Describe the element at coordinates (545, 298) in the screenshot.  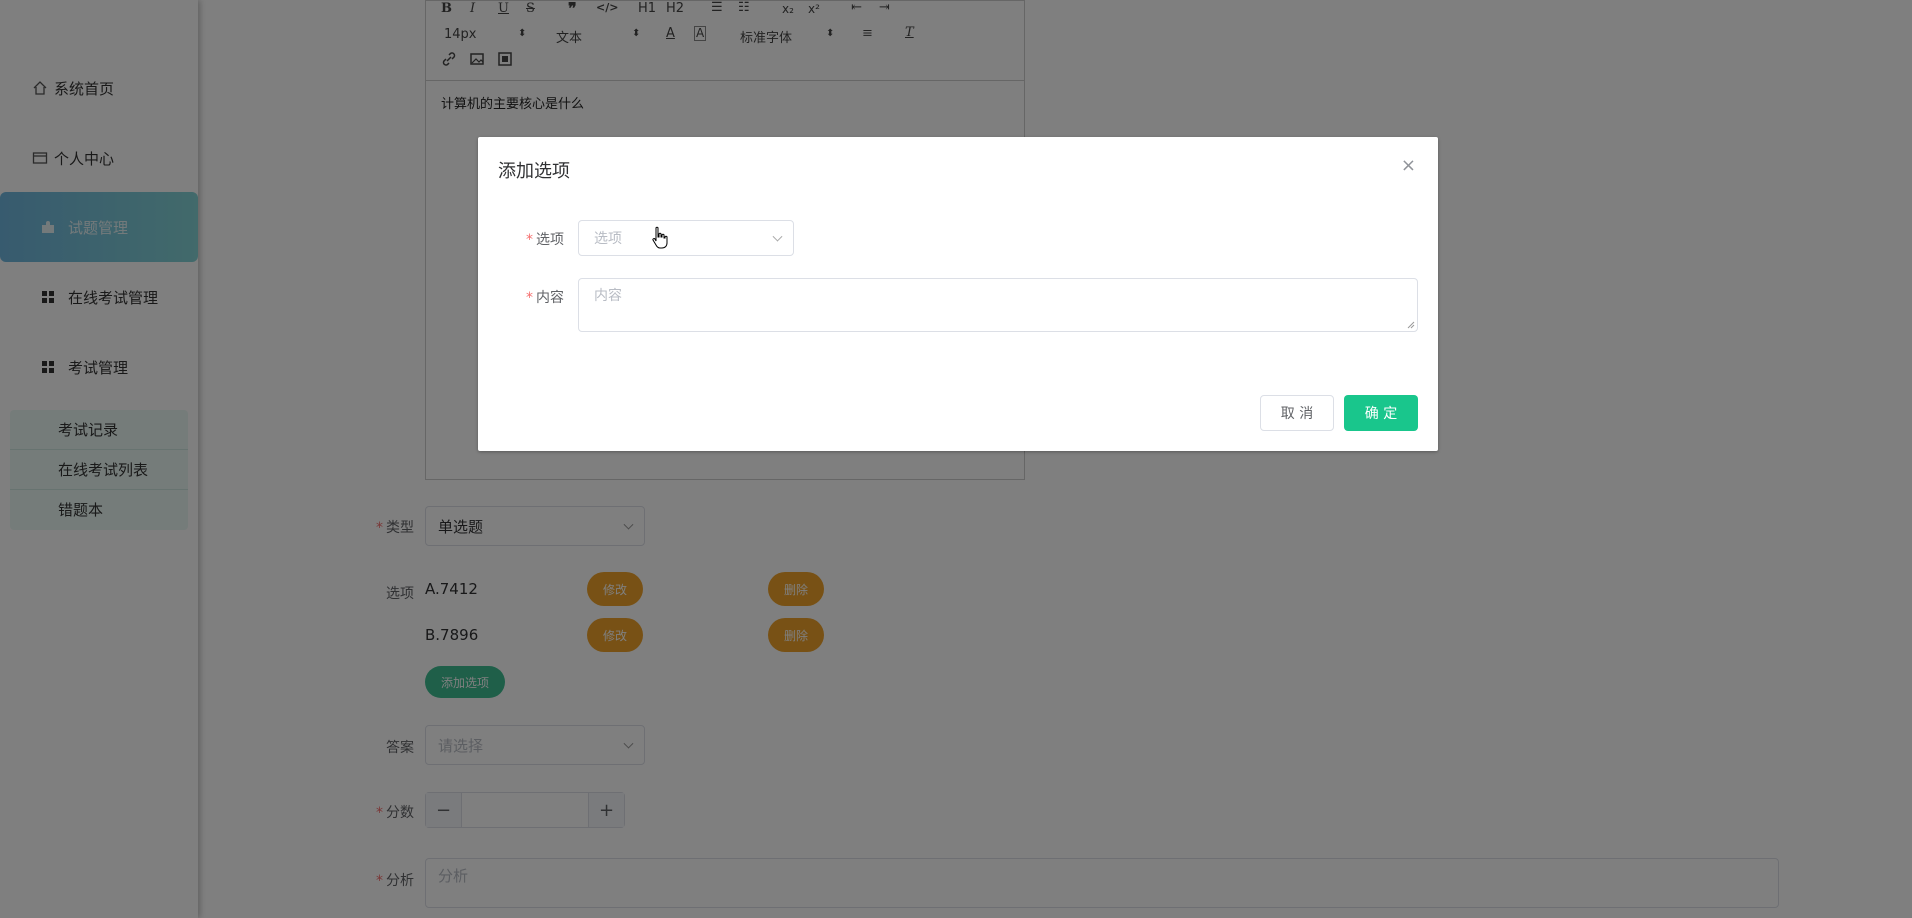
I see `content-field-label: * 内容` at that location.